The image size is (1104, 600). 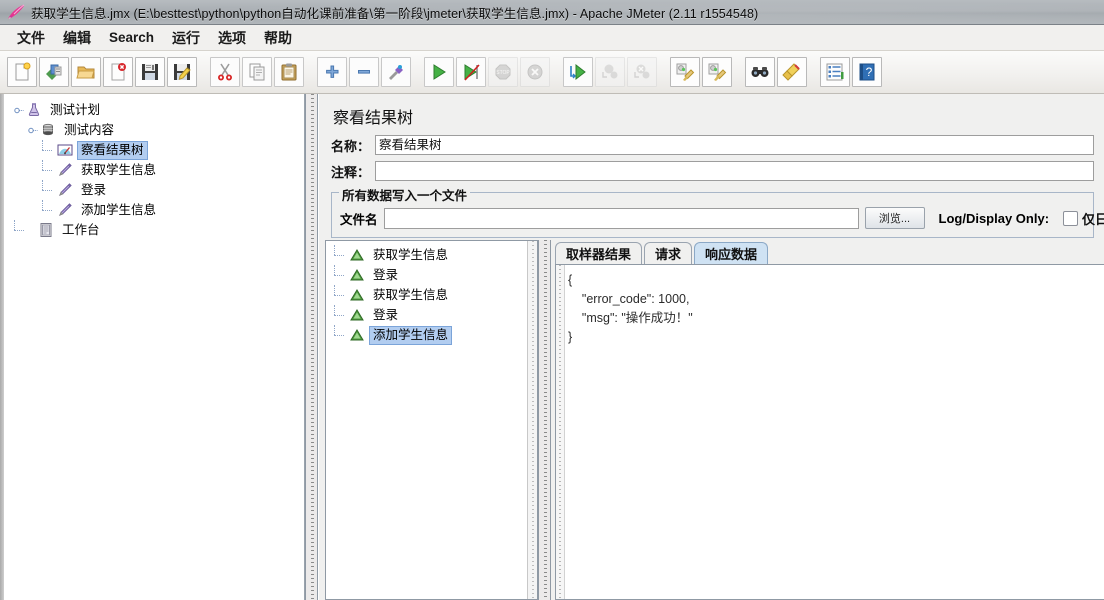 What do you see at coordinates (75, 110) in the screenshot?
I see `tree-label: 测试计划` at bounding box center [75, 110].